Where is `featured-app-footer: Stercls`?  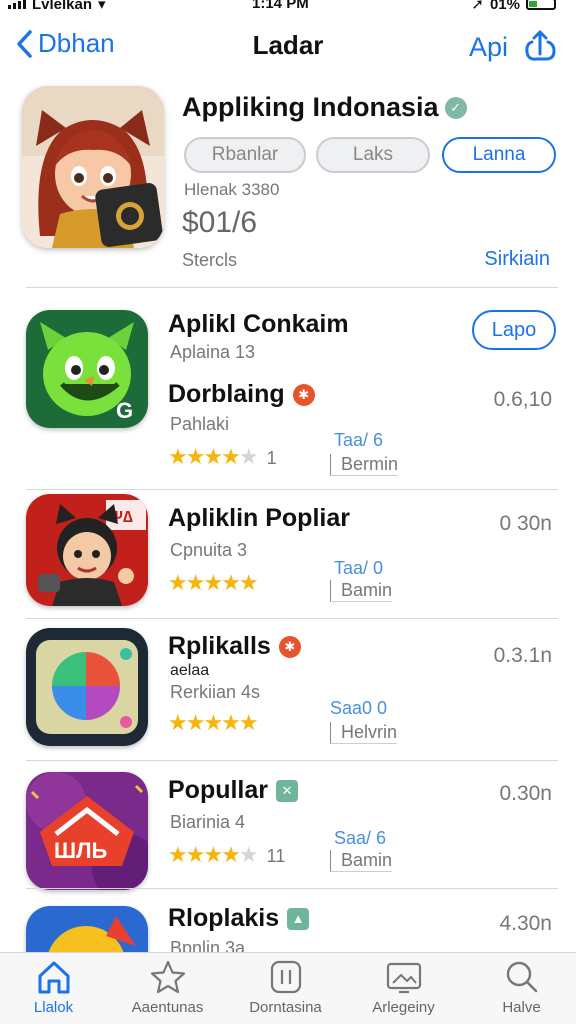
featured-app-footer: Stercls is located at coordinates (210, 260).